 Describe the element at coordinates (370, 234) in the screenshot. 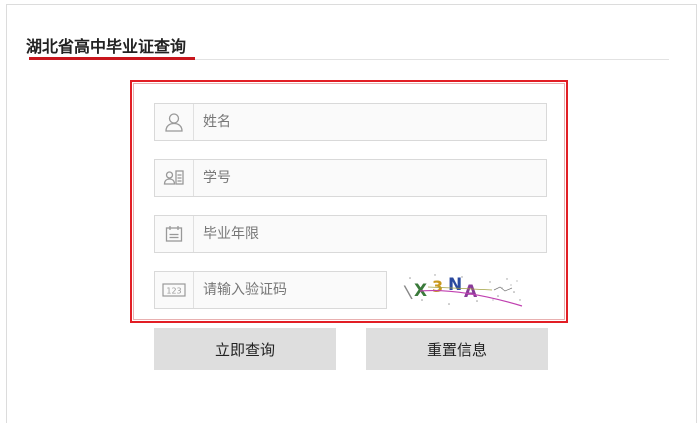

I see `grad-year-input` at that location.